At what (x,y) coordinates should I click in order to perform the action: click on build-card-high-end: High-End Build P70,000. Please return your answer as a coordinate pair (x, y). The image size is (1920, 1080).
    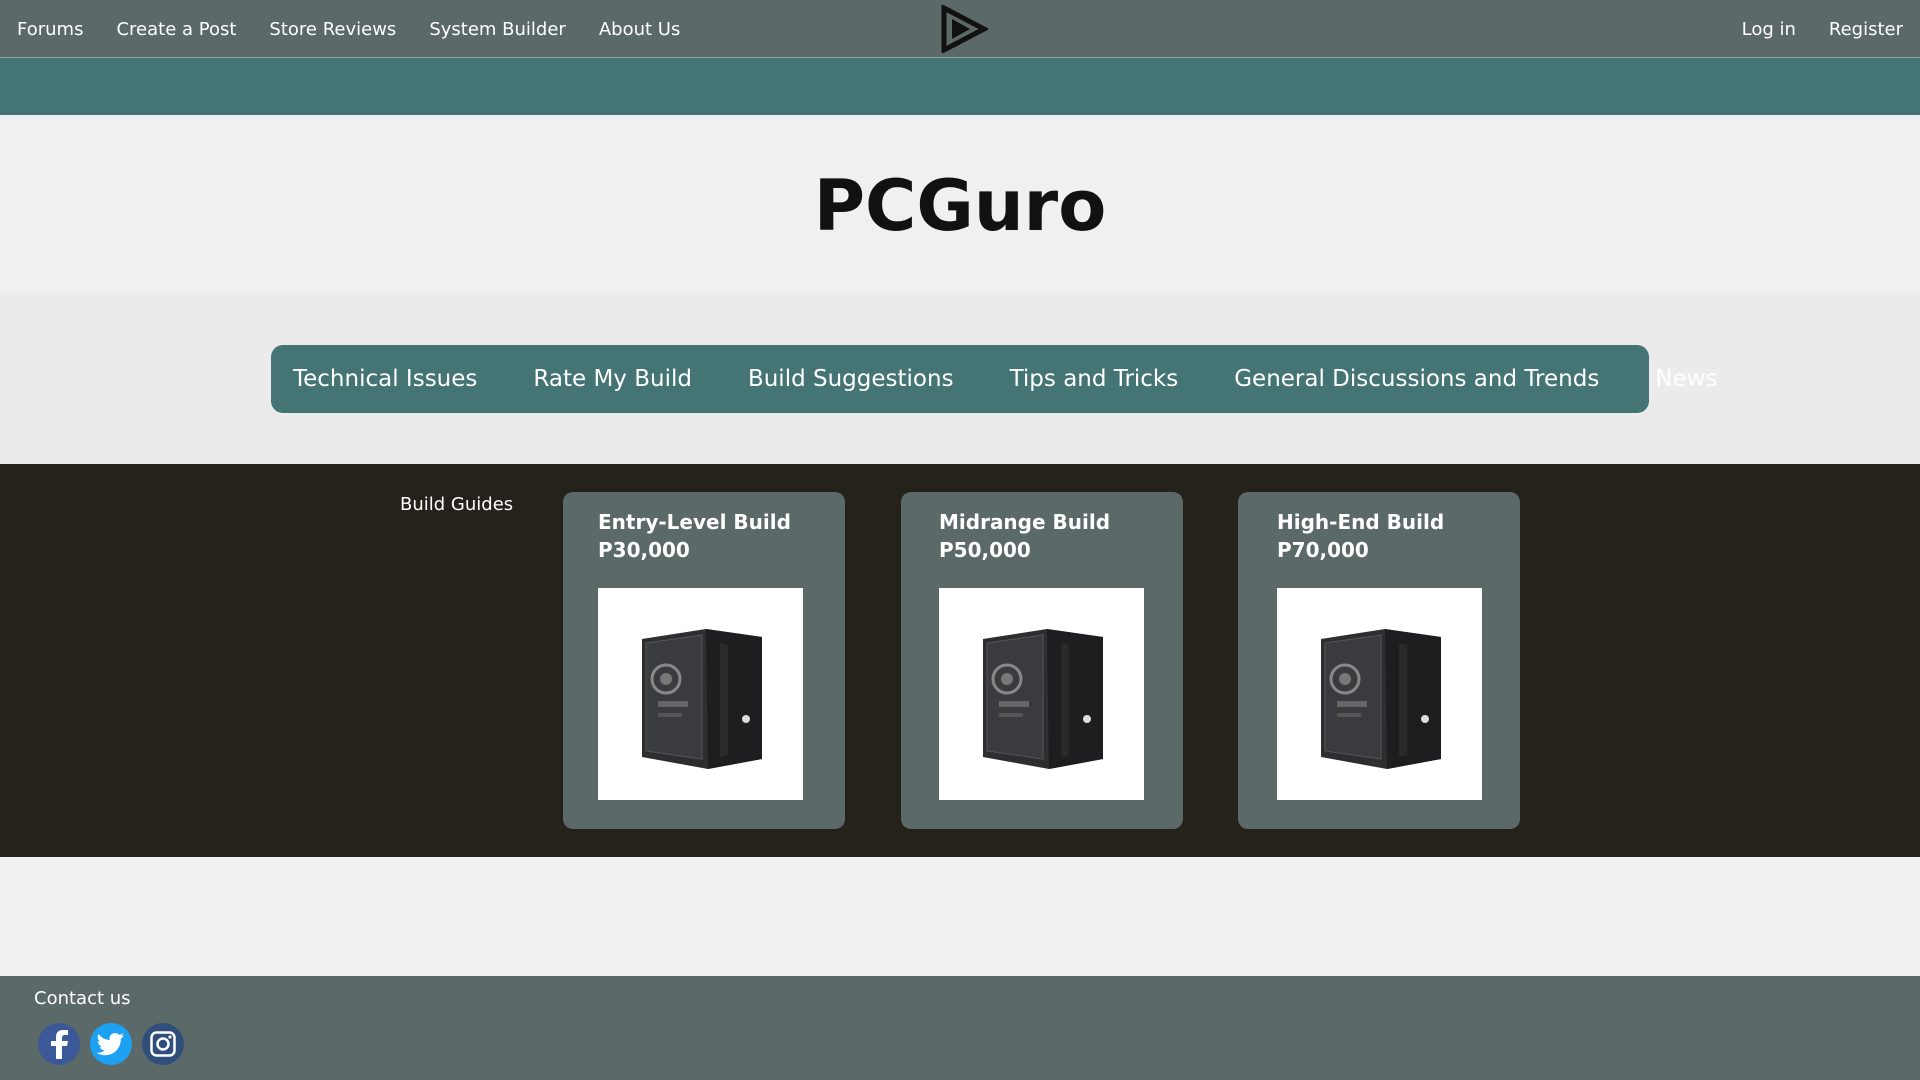
    Looking at the image, I should click on (1379, 660).